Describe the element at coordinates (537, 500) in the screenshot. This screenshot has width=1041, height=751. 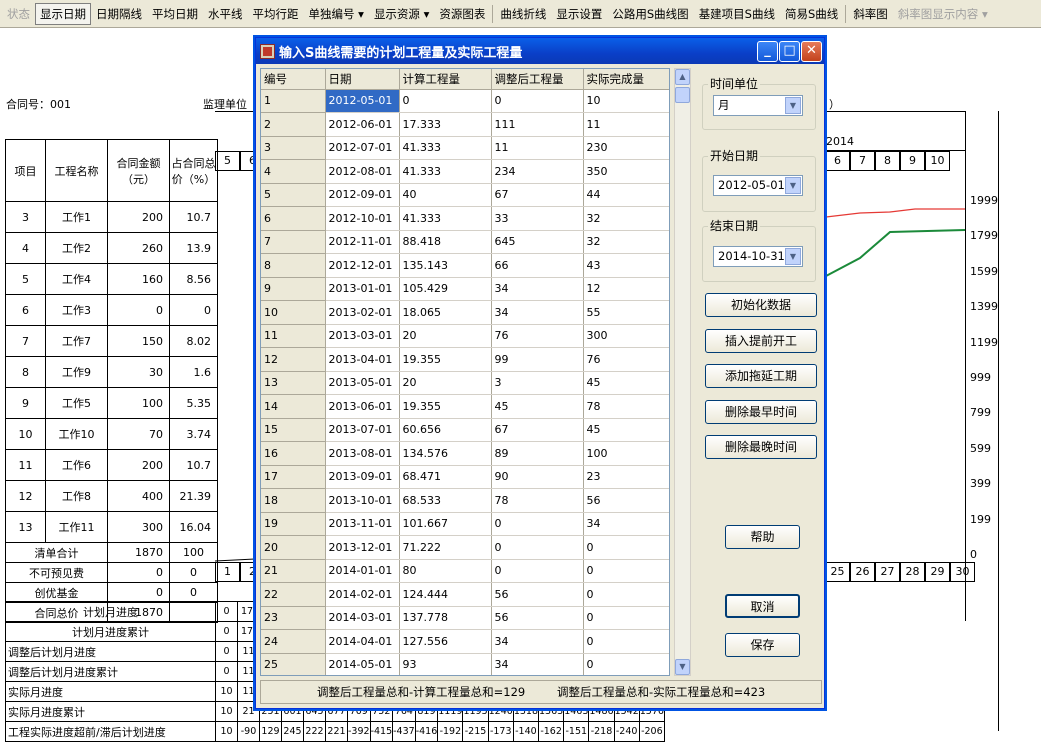
I see `grid-cell: 78` at that location.